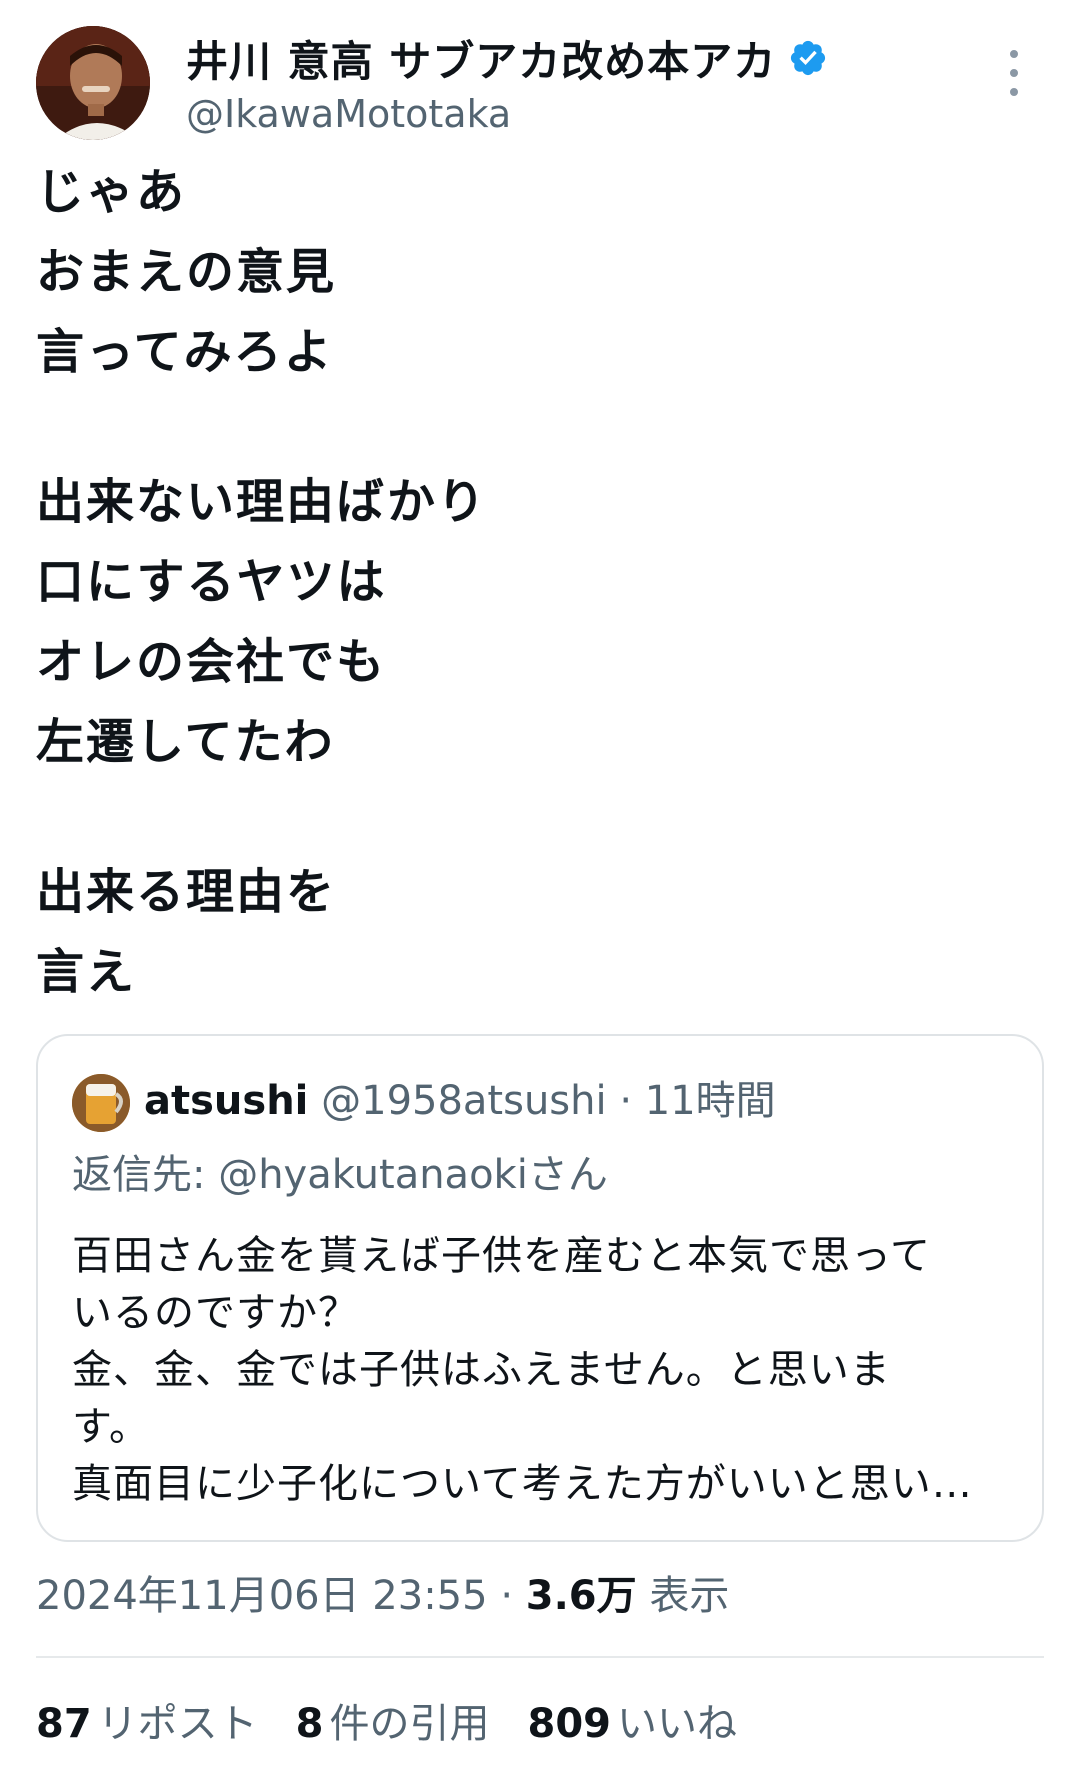 This screenshot has height=1773, width=1080. What do you see at coordinates (689, 1596) in the screenshot?
I see `views-label: 表示` at bounding box center [689, 1596].